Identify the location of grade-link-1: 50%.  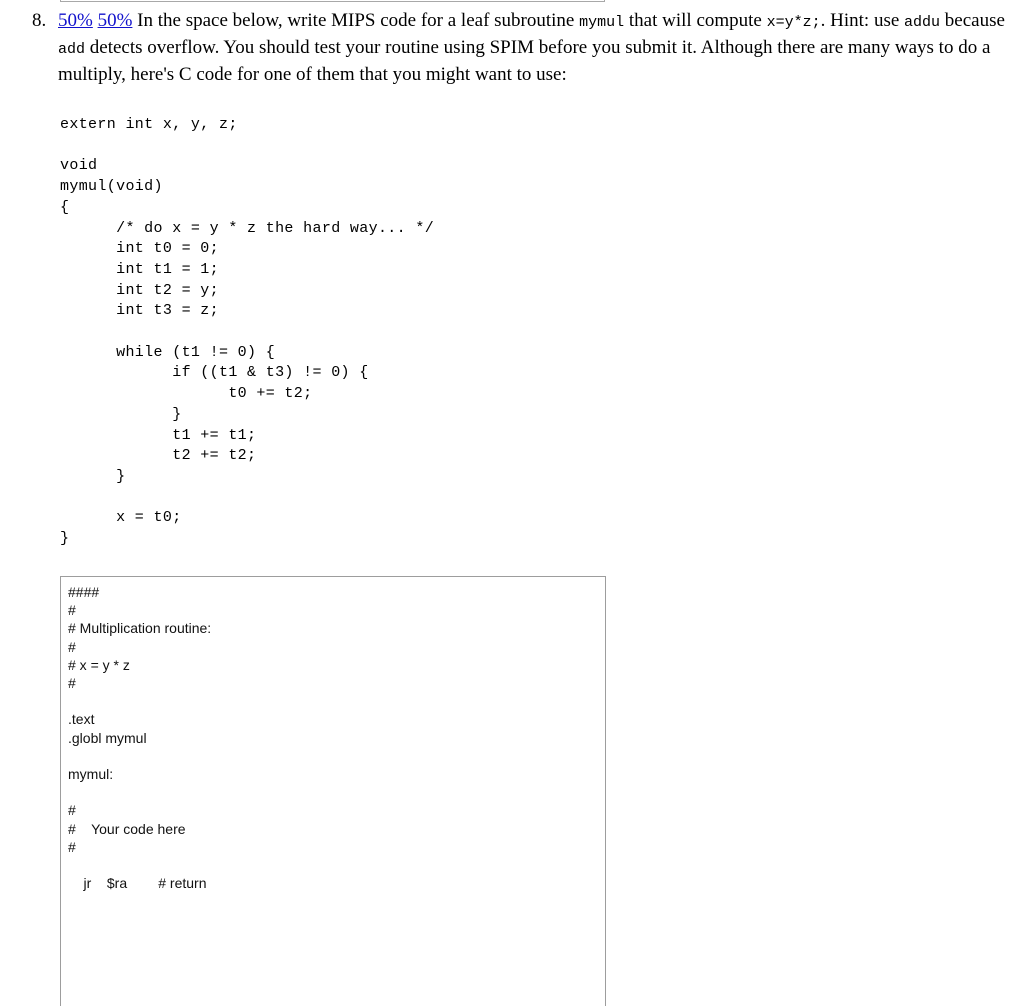
(75, 20).